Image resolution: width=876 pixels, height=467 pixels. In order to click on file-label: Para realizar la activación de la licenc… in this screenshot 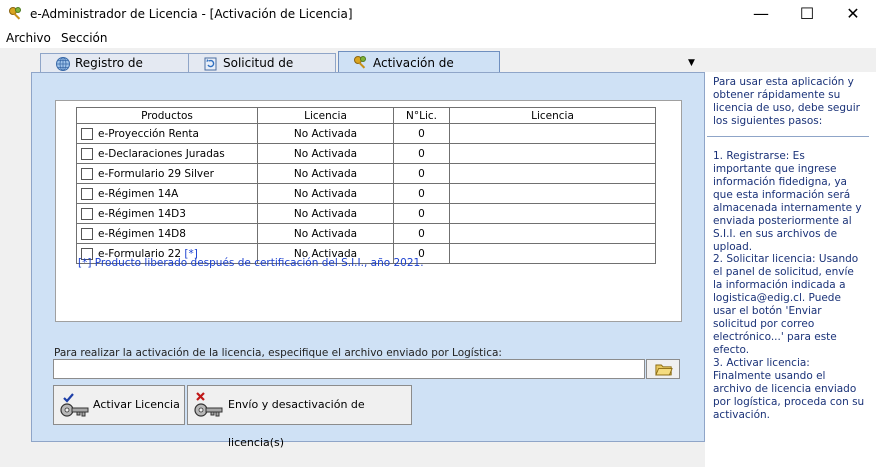, I will do `click(278, 353)`.